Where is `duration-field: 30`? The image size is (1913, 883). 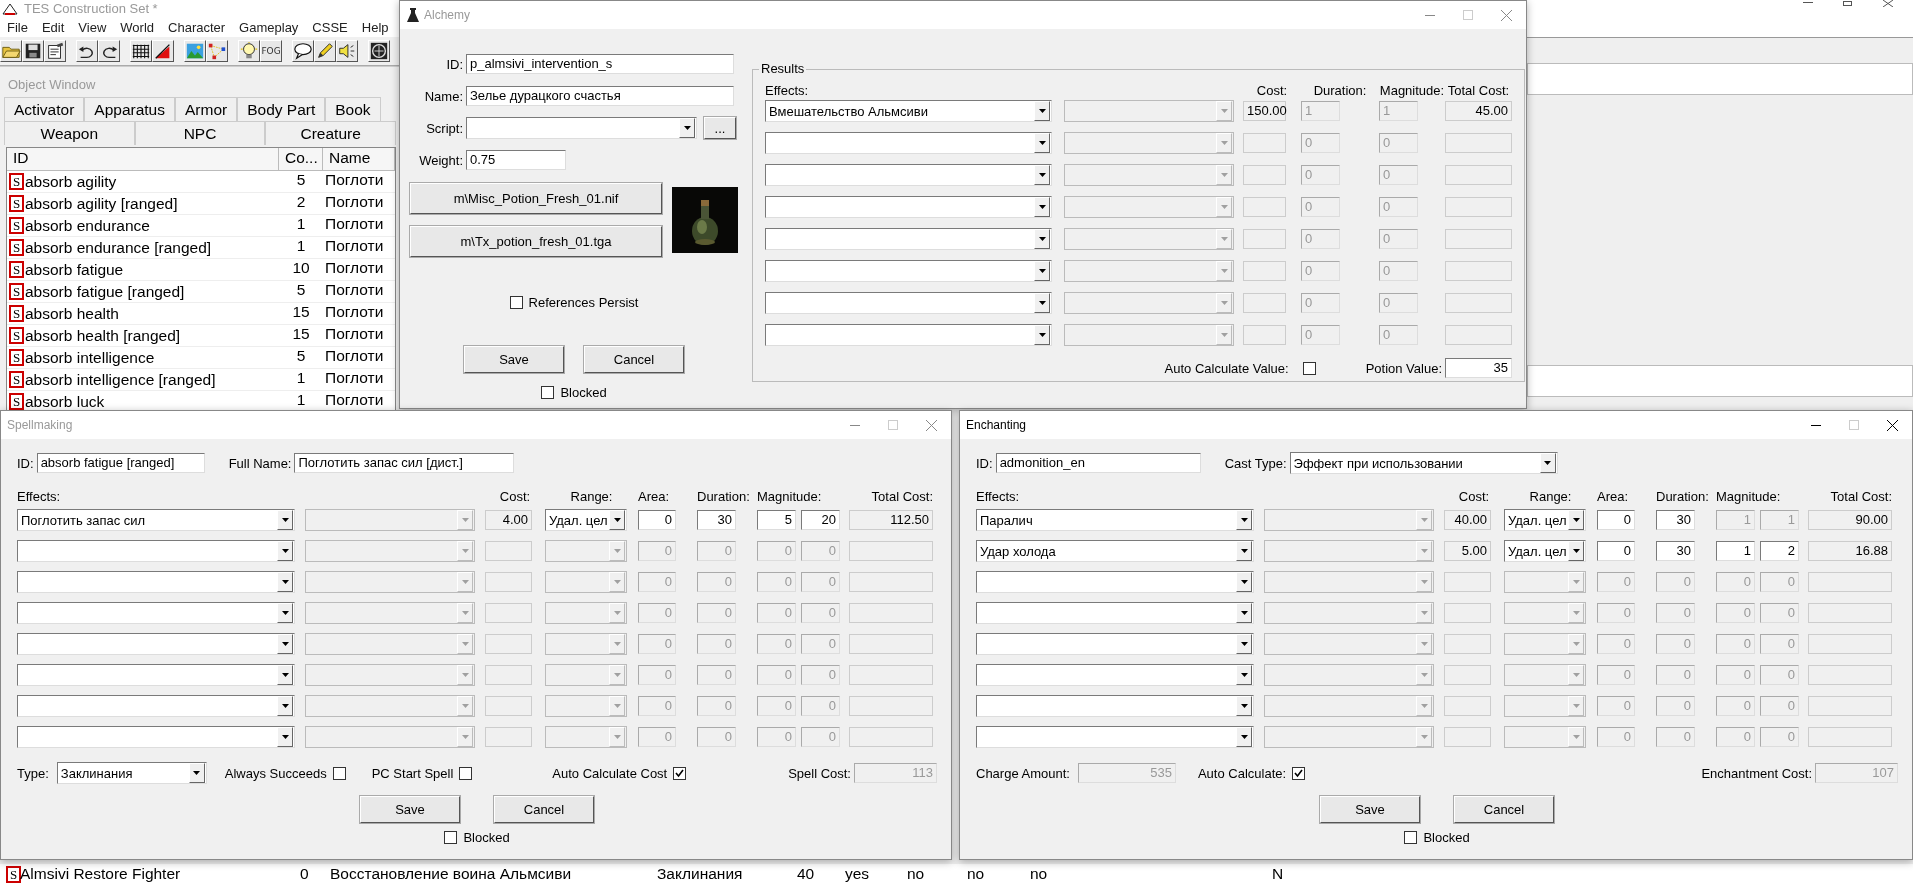
duration-field: 30 is located at coordinates (1675, 551).